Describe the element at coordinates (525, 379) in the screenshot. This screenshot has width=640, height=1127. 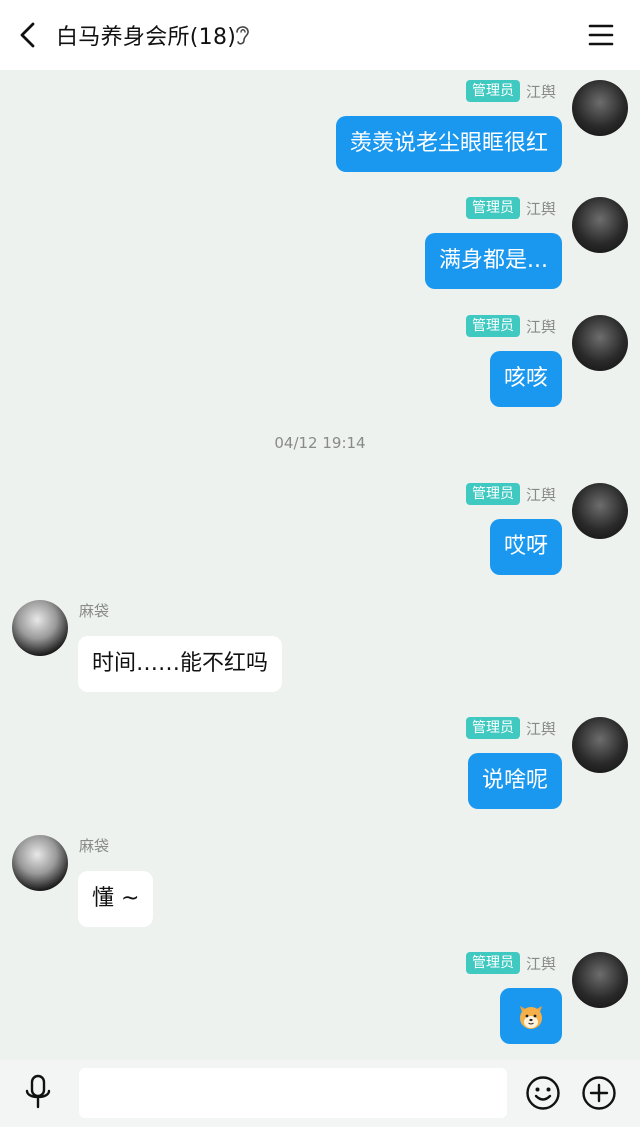
I see `message-bubble: 咳咳` at that location.